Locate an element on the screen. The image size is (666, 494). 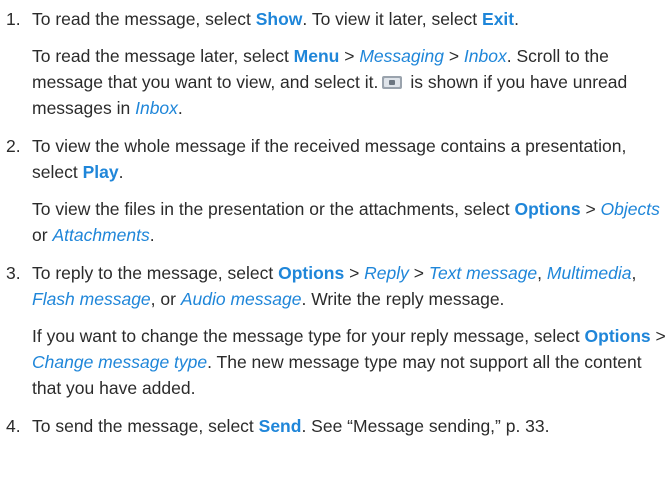
keyword-send: Send is located at coordinates (280, 426).